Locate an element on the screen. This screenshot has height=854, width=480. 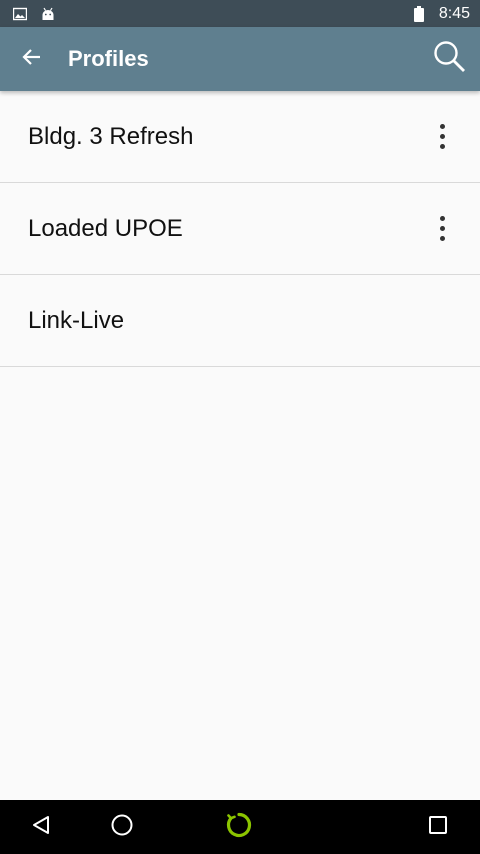
list-item: Link-Live is located at coordinates (240, 321).